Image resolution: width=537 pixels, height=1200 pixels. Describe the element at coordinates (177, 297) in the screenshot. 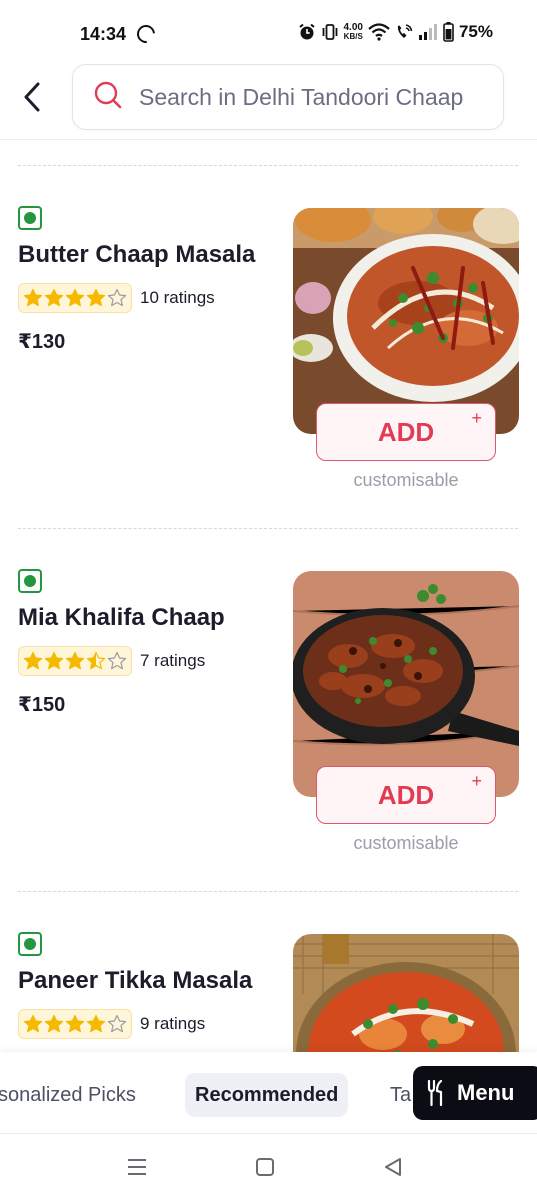

I see `rating-count: 10 ratings` at that location.